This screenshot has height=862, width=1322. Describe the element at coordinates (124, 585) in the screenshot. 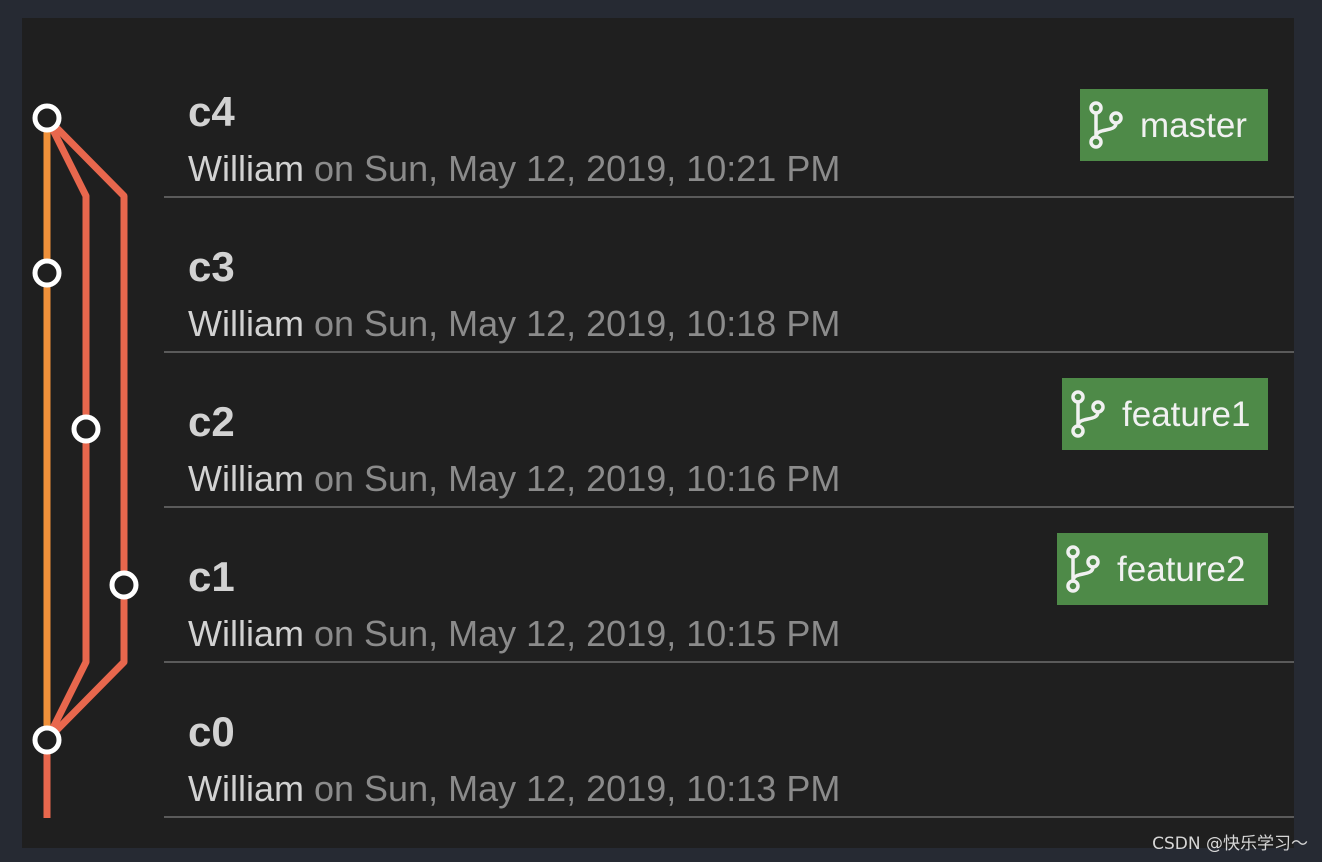

I see `commit-node-c1` at that location.